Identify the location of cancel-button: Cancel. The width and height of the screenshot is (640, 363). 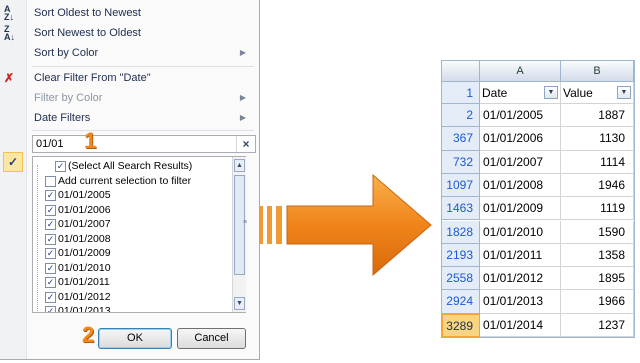
(211, 338).